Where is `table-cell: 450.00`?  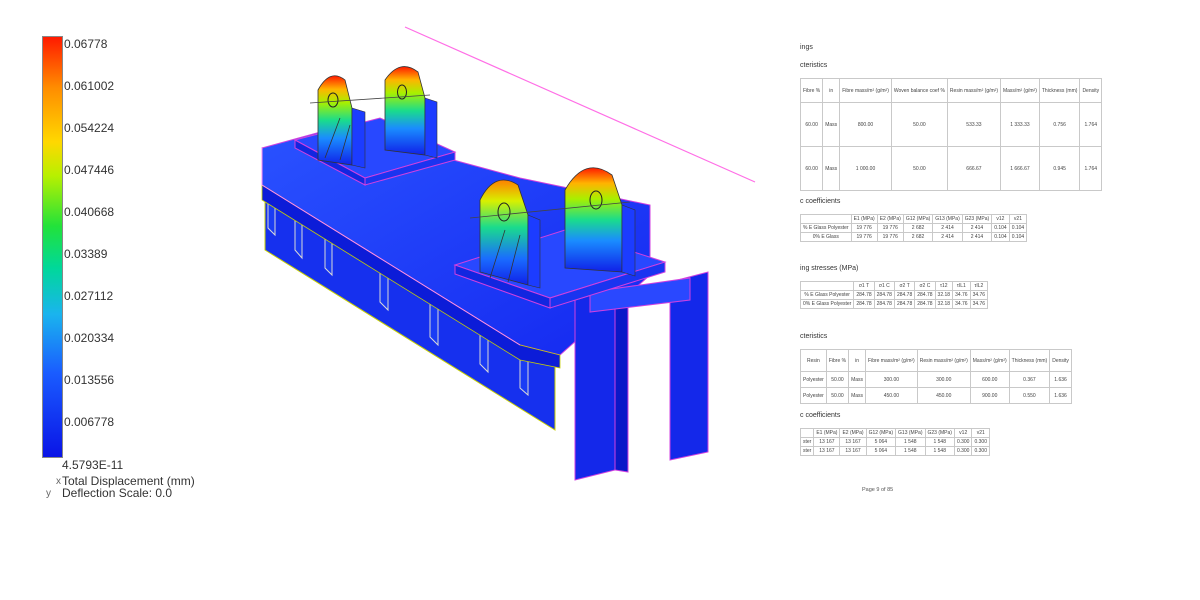 table-cell: 450.00 is located at coordinates (943, 395).